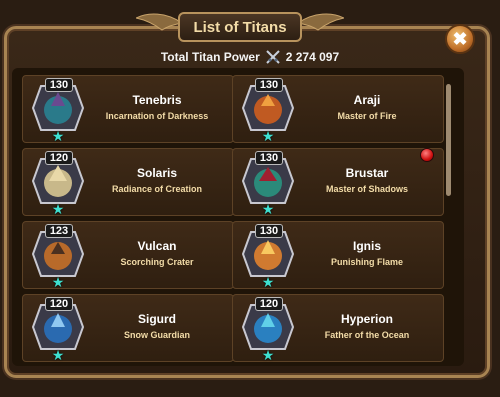 The width and height of the screenshot is (500, 397). What do you see at coordinates (128, 182) in the screenshot?
I see `titan-card: 120 ★ Solaris Radiance of Creation` at bounding box center [128, 182].